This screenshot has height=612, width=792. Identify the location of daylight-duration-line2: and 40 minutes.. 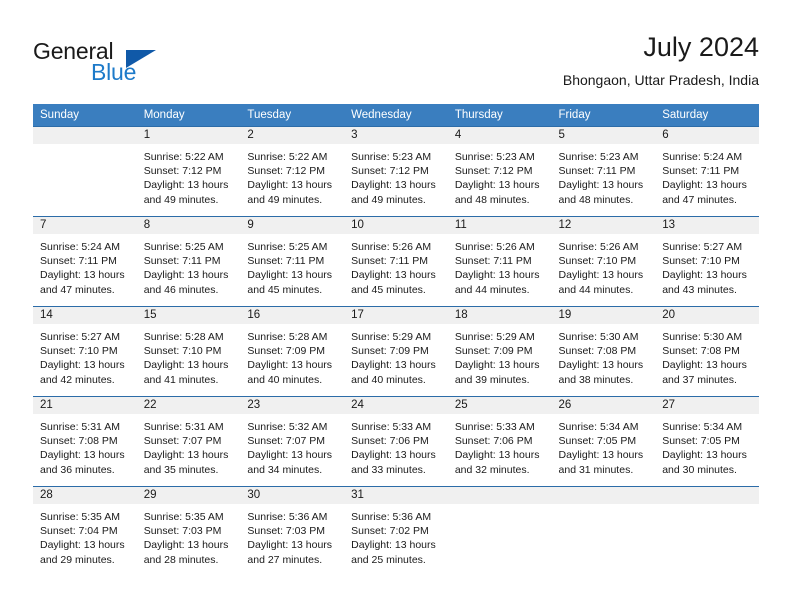
(285, 379).